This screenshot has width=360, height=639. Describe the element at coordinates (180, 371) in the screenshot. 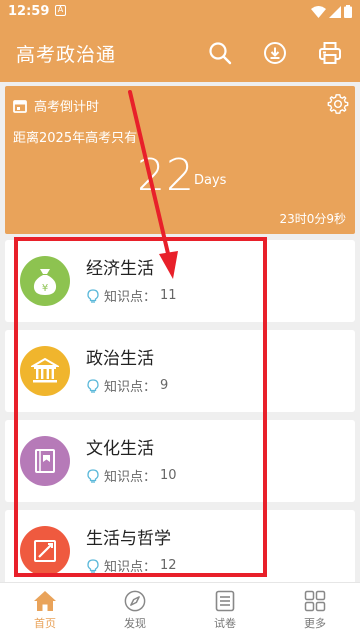

I see `card-political-life: 政治生活 知识点： 9` at that location.